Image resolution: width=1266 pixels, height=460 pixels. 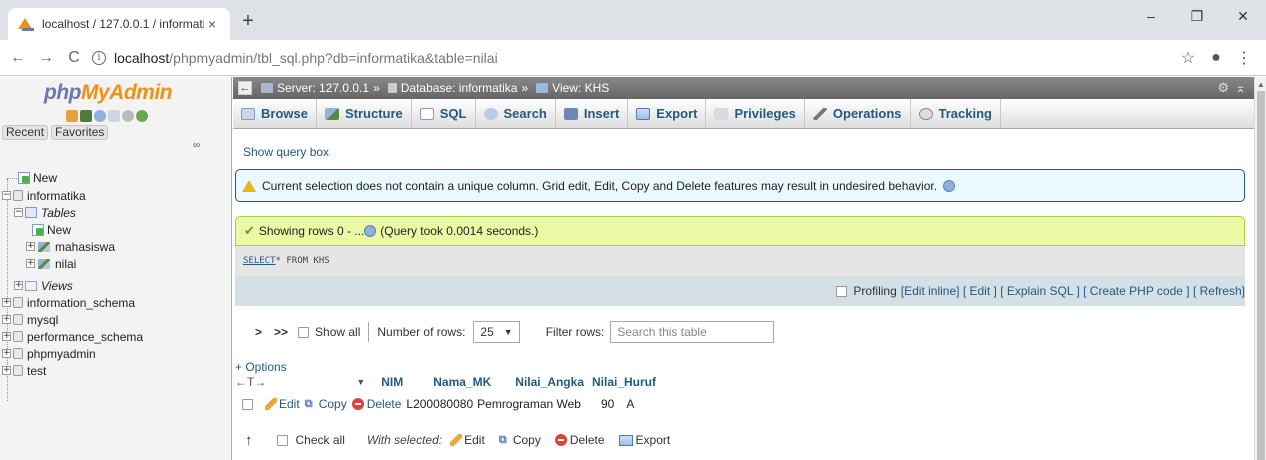 What do you see at coordinates (326, 404) in the screenshot?
I see `row-copy-button: ⧉ Copy` at bounding box center [326, 404].